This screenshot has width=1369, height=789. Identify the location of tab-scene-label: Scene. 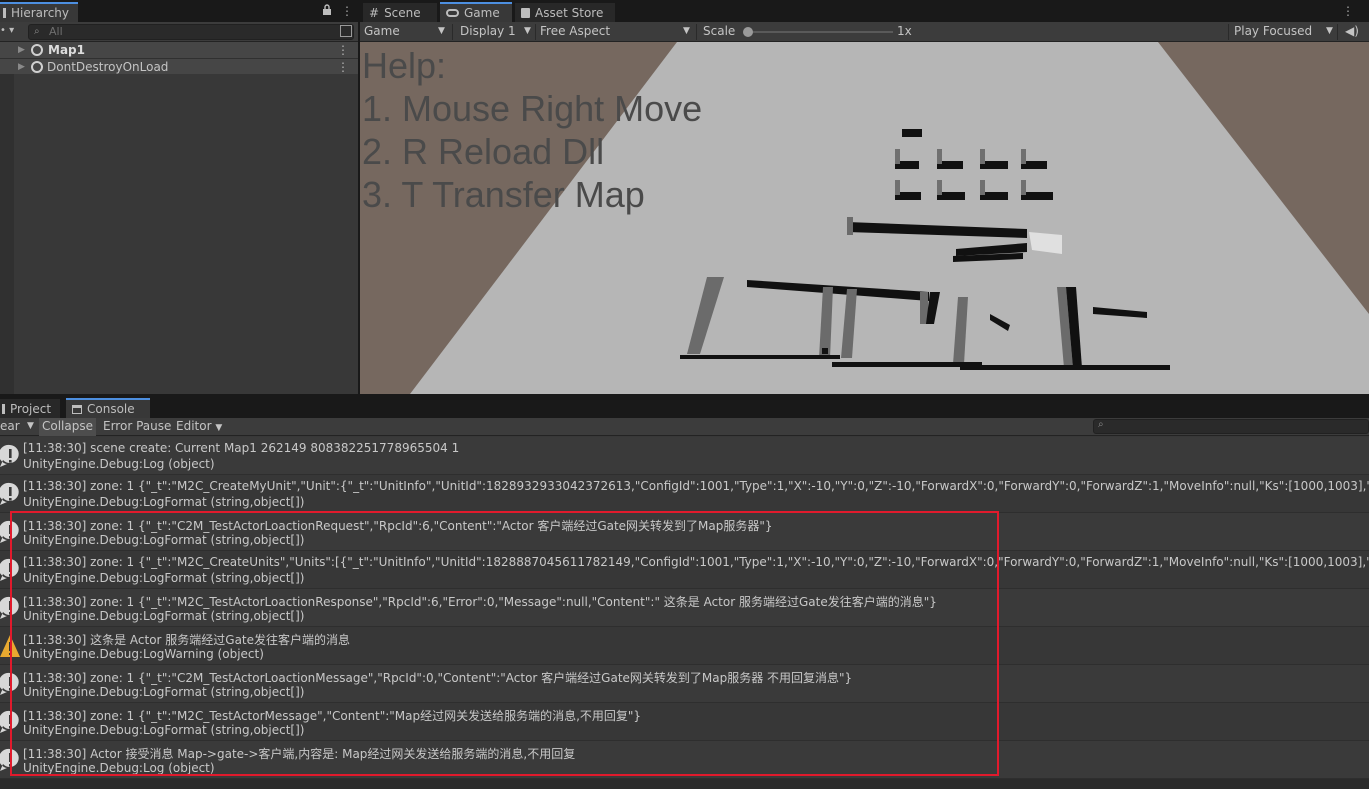
(402, 12).